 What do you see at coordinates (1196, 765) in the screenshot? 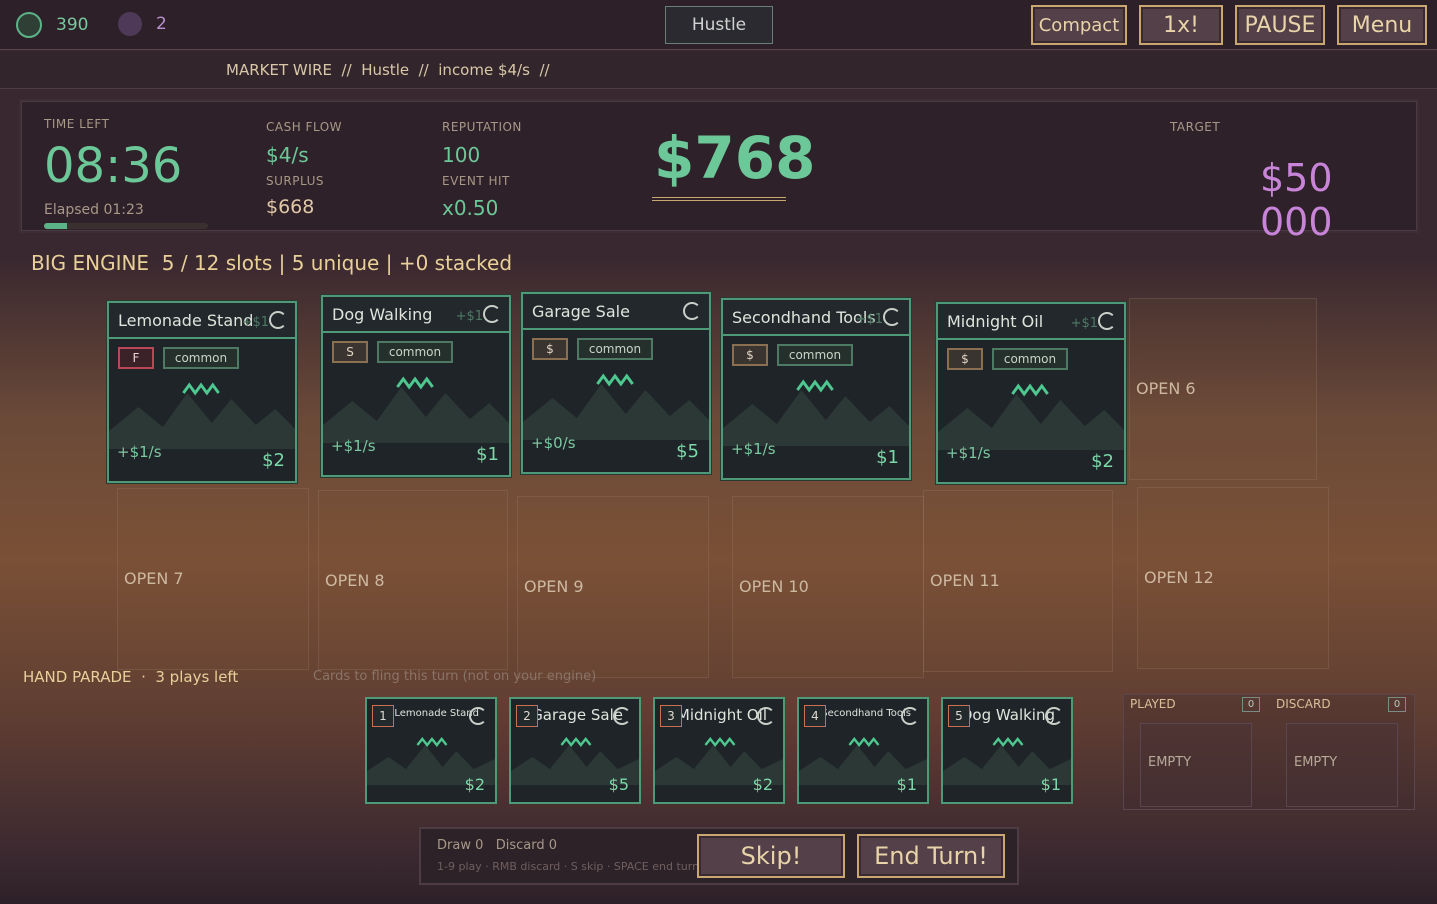
I see `played-pile: EMPTY` at bounding box center [1196, 765].